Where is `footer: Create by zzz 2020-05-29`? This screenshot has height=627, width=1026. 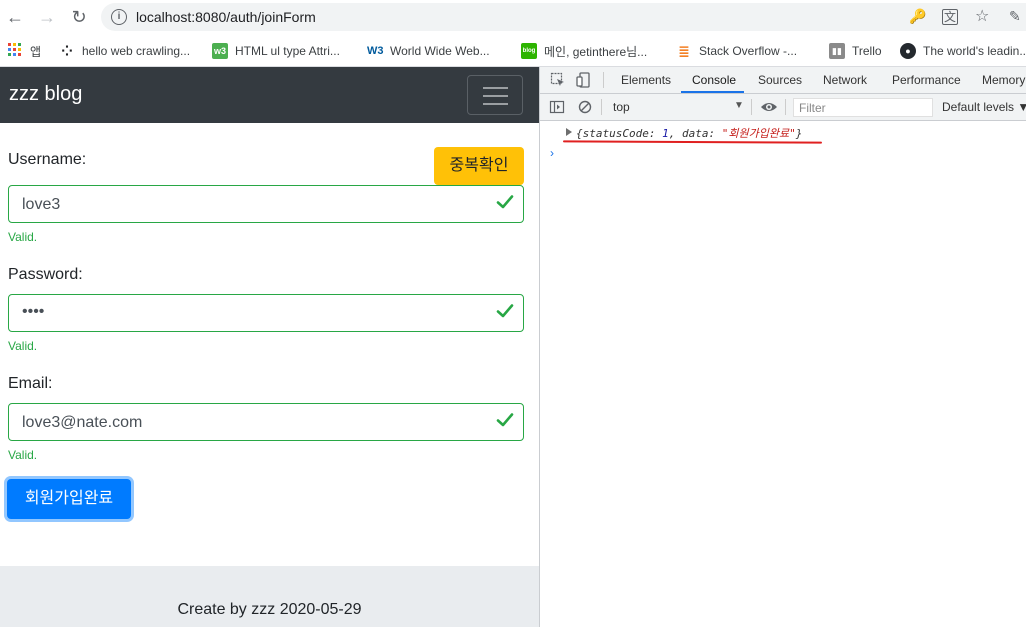 footer: Create by zzz 2020-05-29 is located at coordinates (269, 596).